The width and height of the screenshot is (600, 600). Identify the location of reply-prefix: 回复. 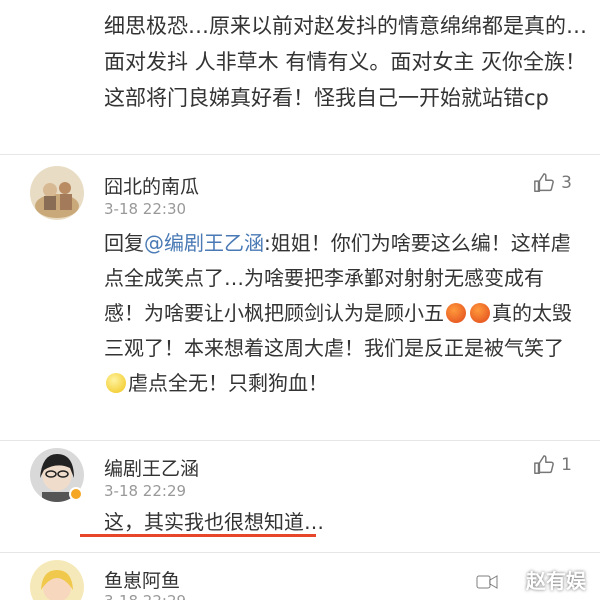
(124, 243).